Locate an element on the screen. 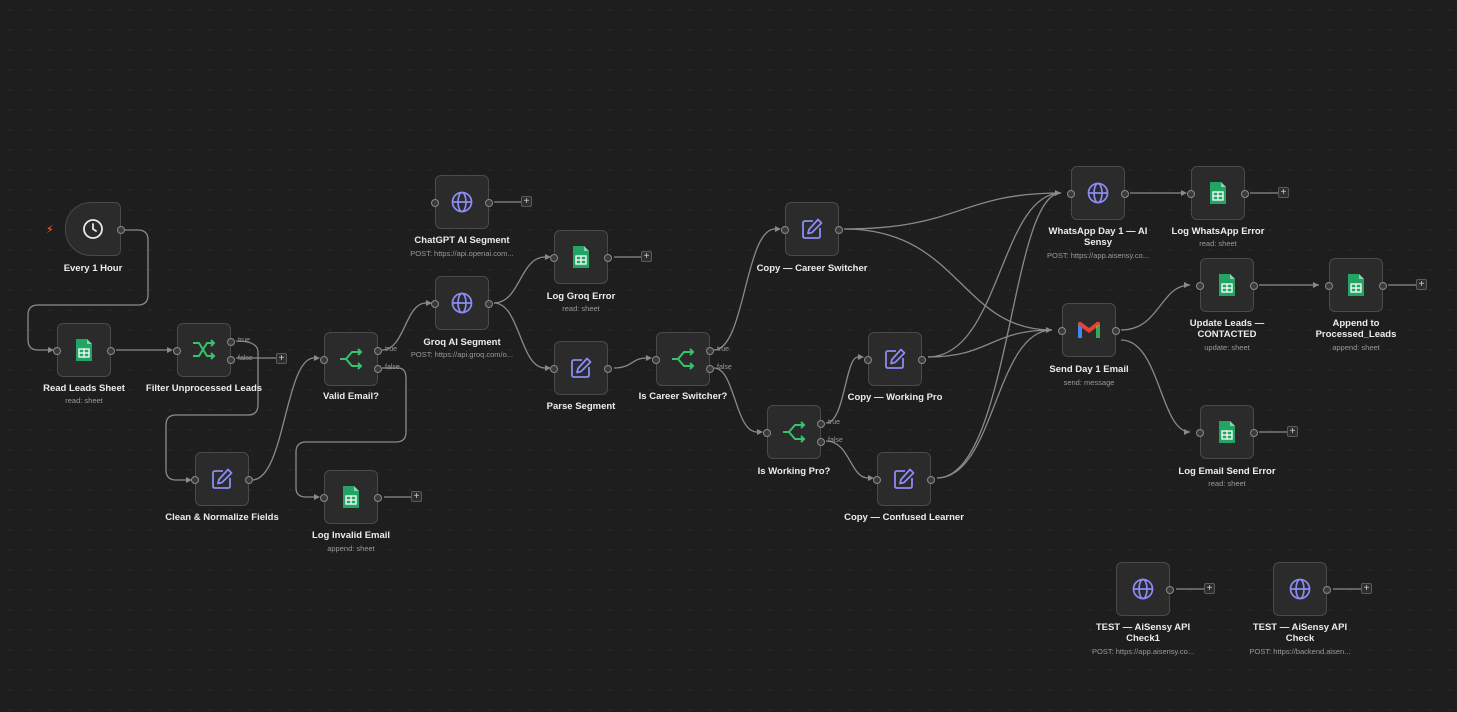 This screenshot has height=712, width=1457. node-is-career-switcher is located at coordinates (683, 359).